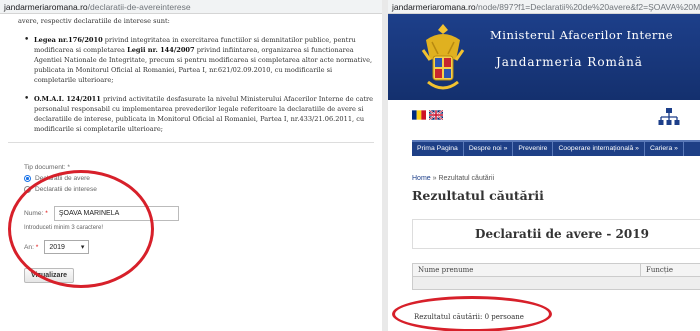  What do you see at coordinates (664, 149) in the screenshot?
I see `nav-cariera: Cariera »` at bounding box center [664, 149].